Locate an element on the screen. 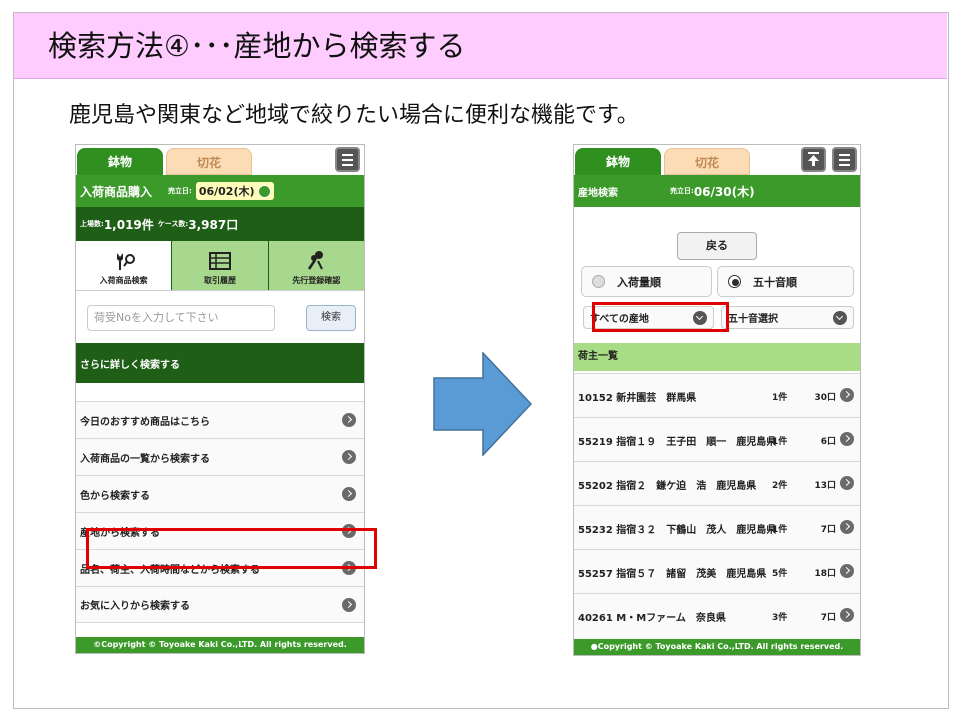 Image resolution: width=960 pixels, height=720 pixels. table-row: 55202 指宿２ 鎌ケ迫 浩 鹿児島県 2件 13口 is located at coordinates (717, 483).